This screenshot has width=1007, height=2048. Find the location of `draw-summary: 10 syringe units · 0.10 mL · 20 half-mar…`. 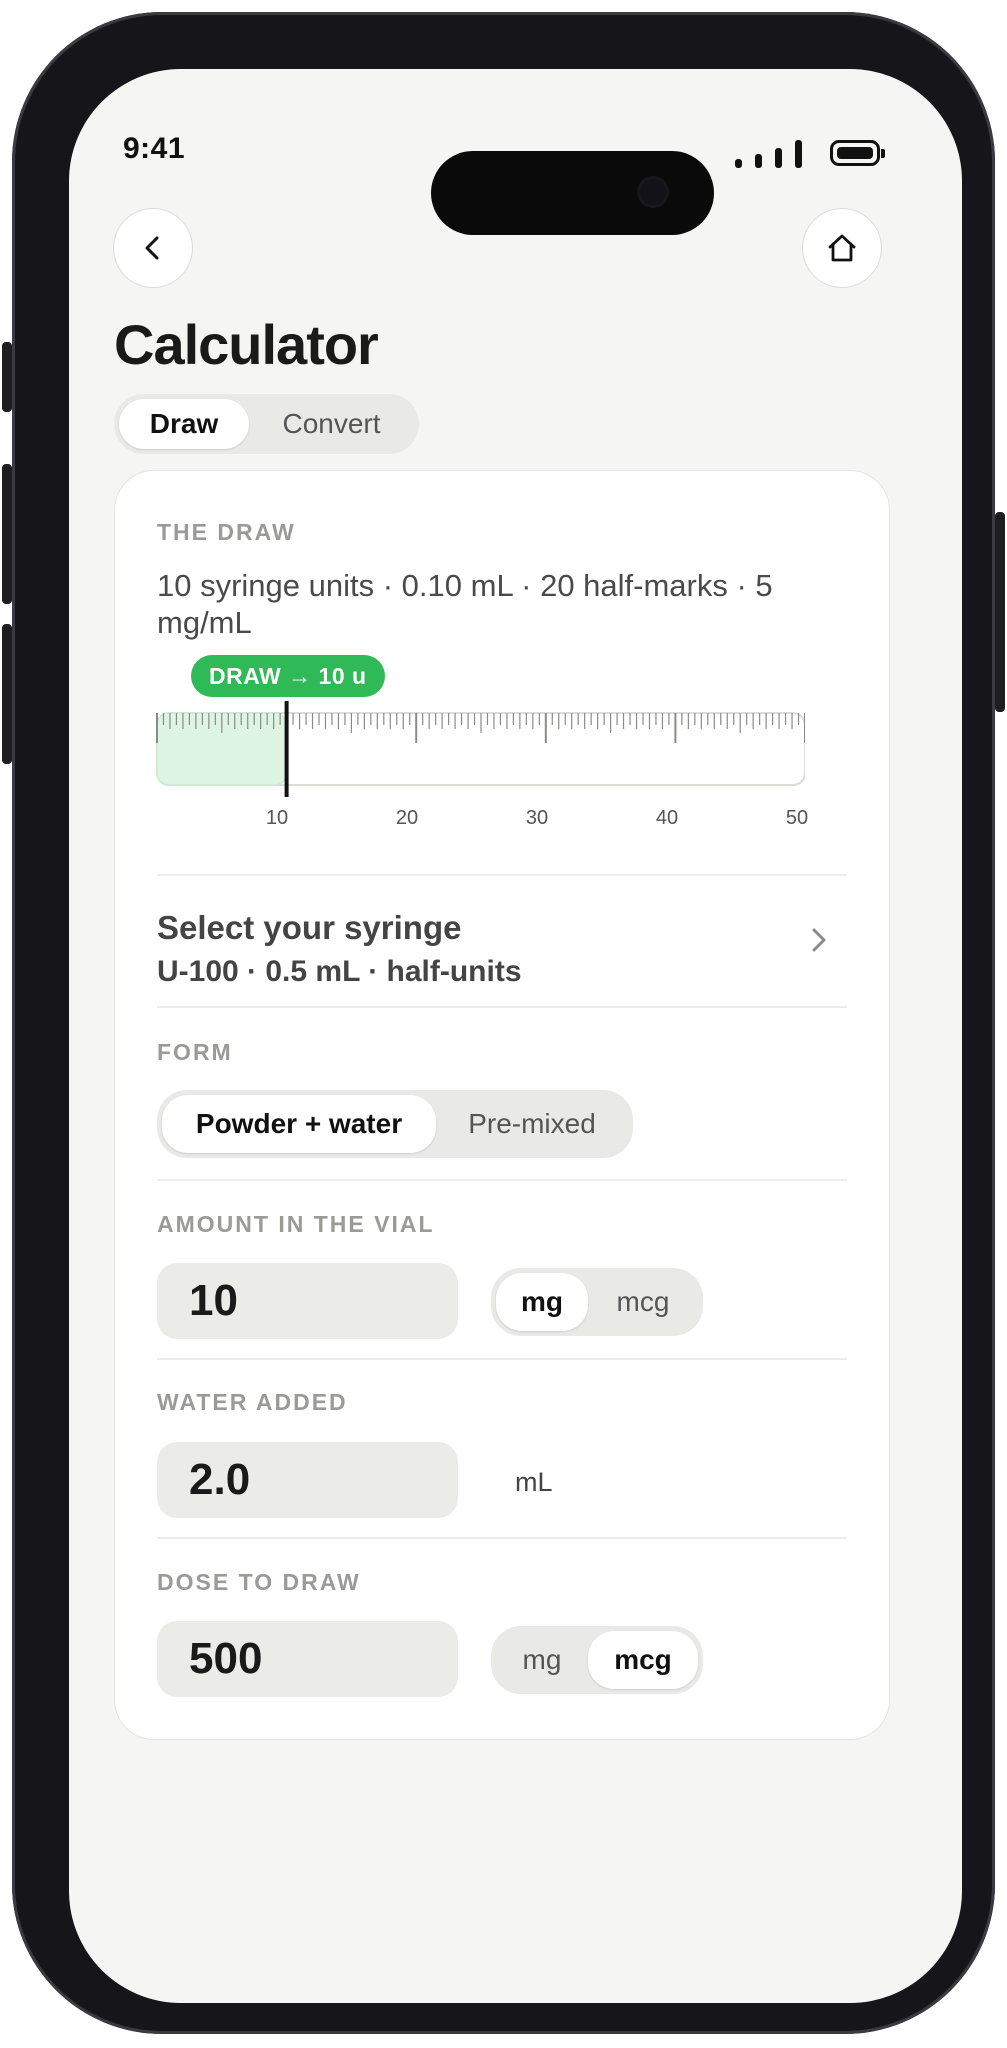

draw-summary: 10 syringe units · 0.10 mL · 20 half-mar… is located at coordinates (465, 604).